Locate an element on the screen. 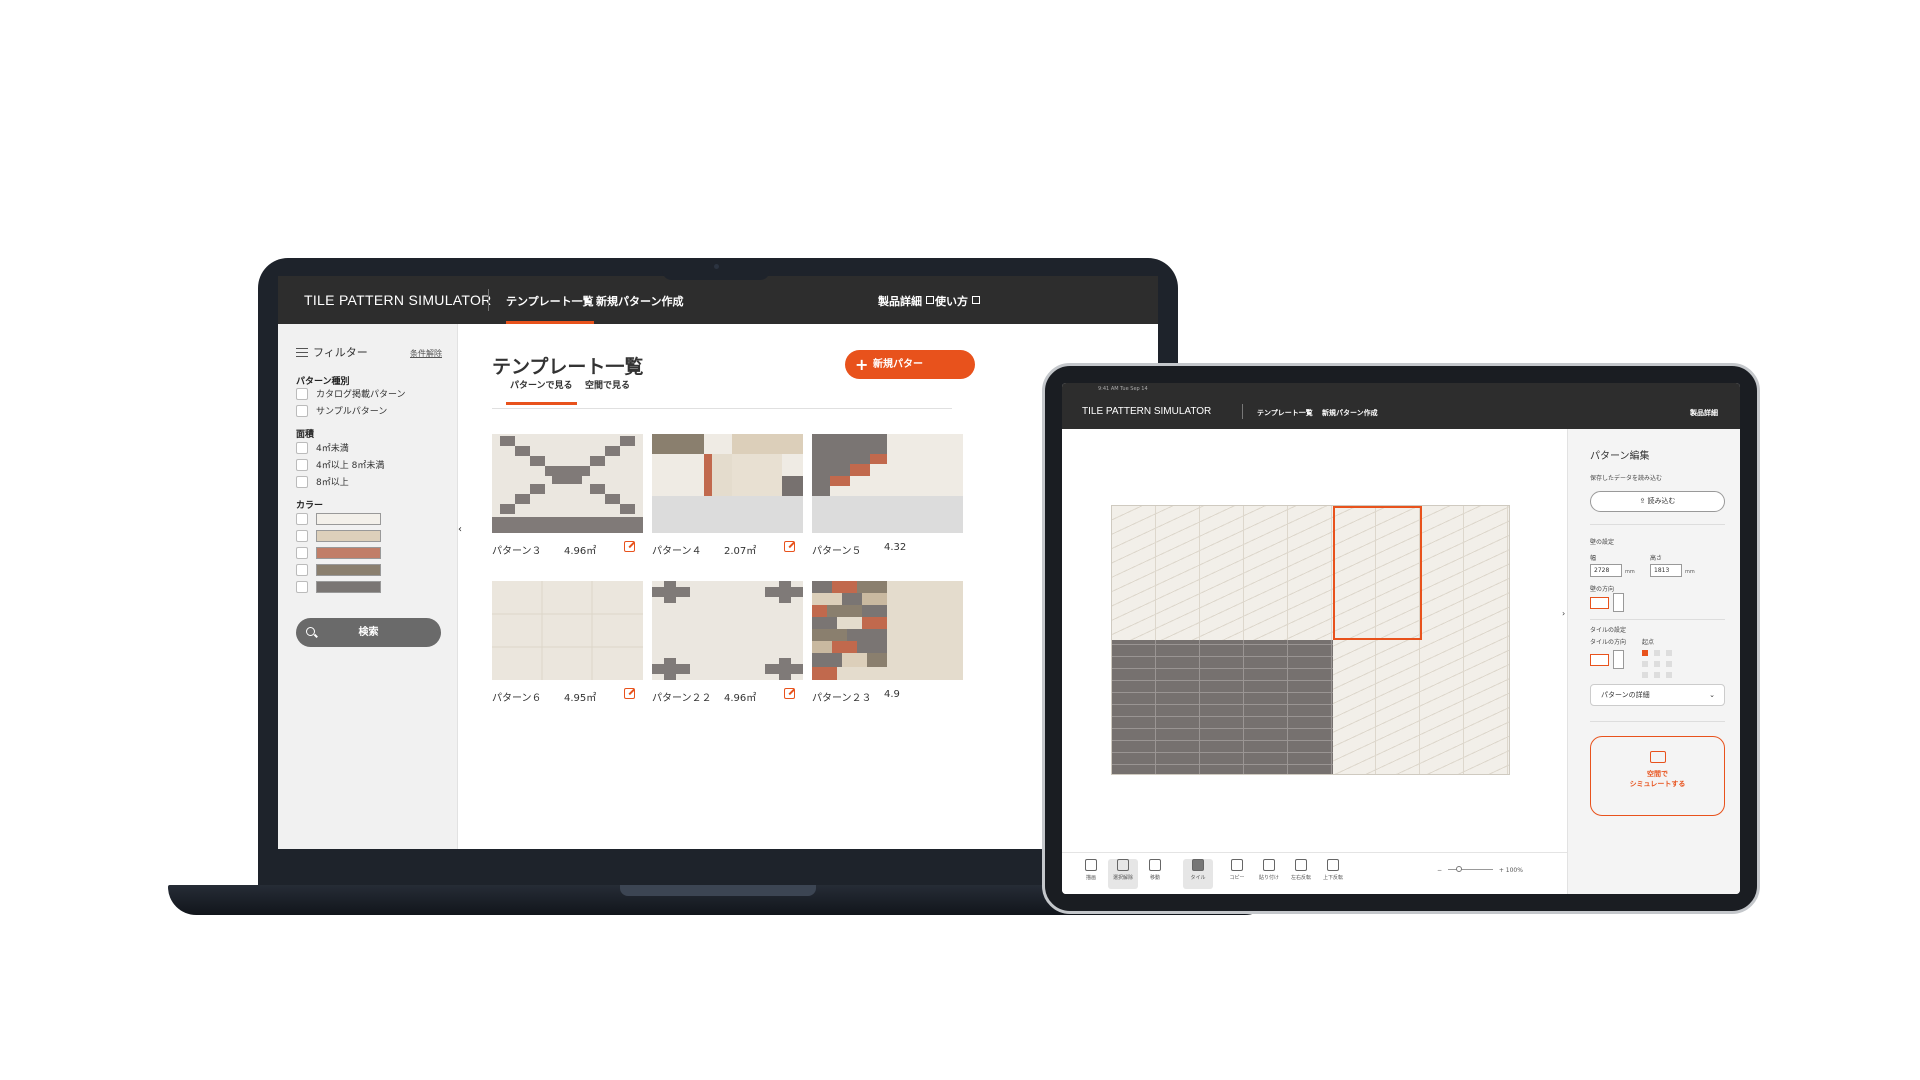 The height and width of the screenshot is (1080, 1920). area-heading: 面積 is located at coordinates (305, 435).